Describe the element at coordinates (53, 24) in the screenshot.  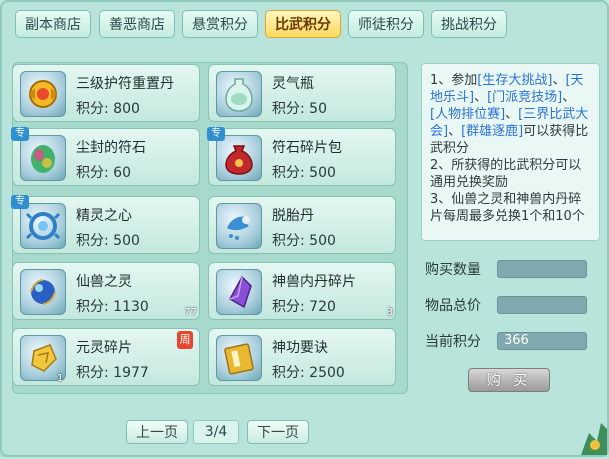
I see `tab-dungeon-shop: 副本商店` at that location.